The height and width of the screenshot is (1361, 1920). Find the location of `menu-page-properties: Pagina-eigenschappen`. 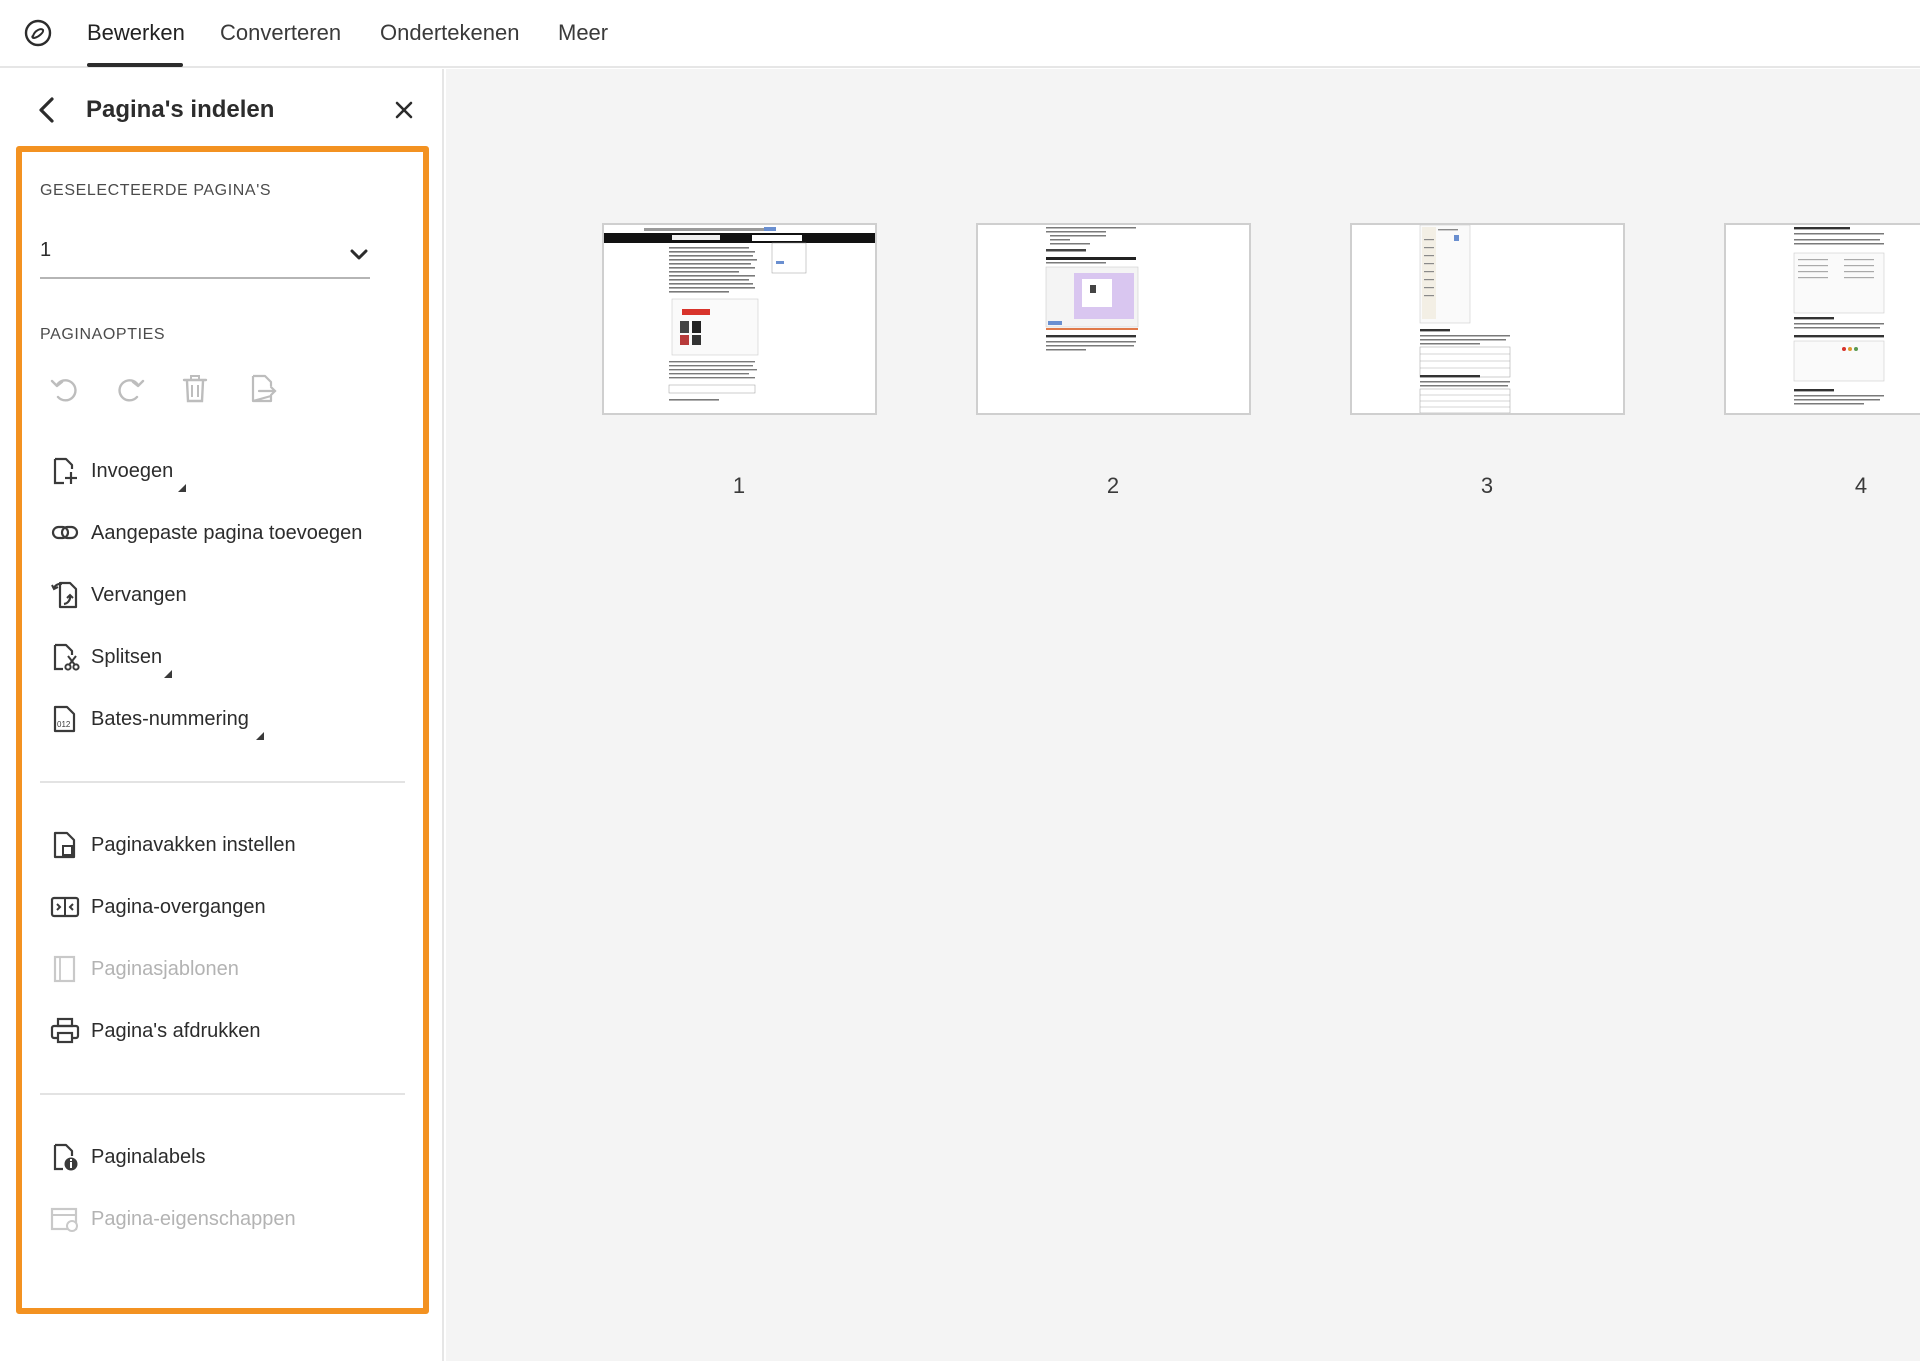

menu-page-properties: Pagina-eigenschappen is located at coordinates (230, 1220).